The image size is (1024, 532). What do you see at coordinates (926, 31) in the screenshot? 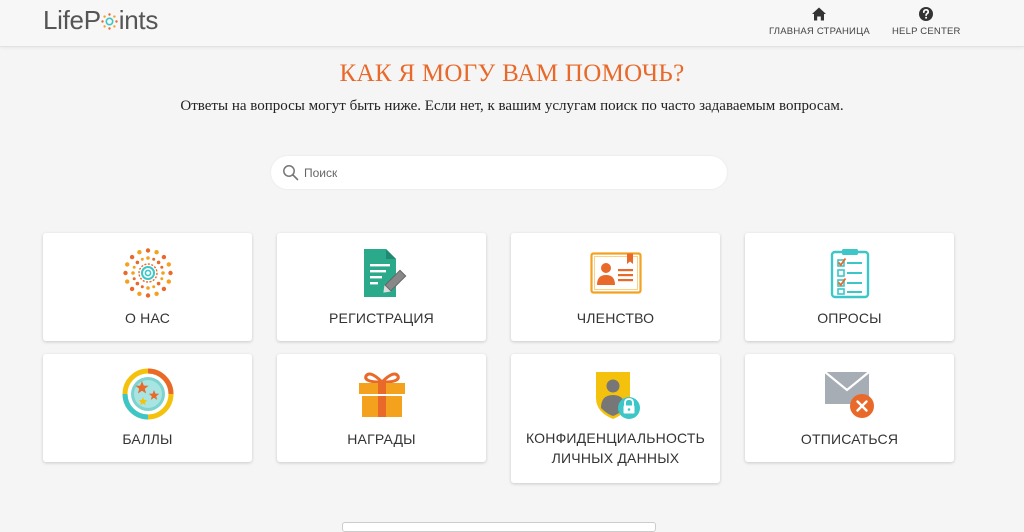
I see `nav-help-label: HELP CENTER` at bounding box center [926, 31].